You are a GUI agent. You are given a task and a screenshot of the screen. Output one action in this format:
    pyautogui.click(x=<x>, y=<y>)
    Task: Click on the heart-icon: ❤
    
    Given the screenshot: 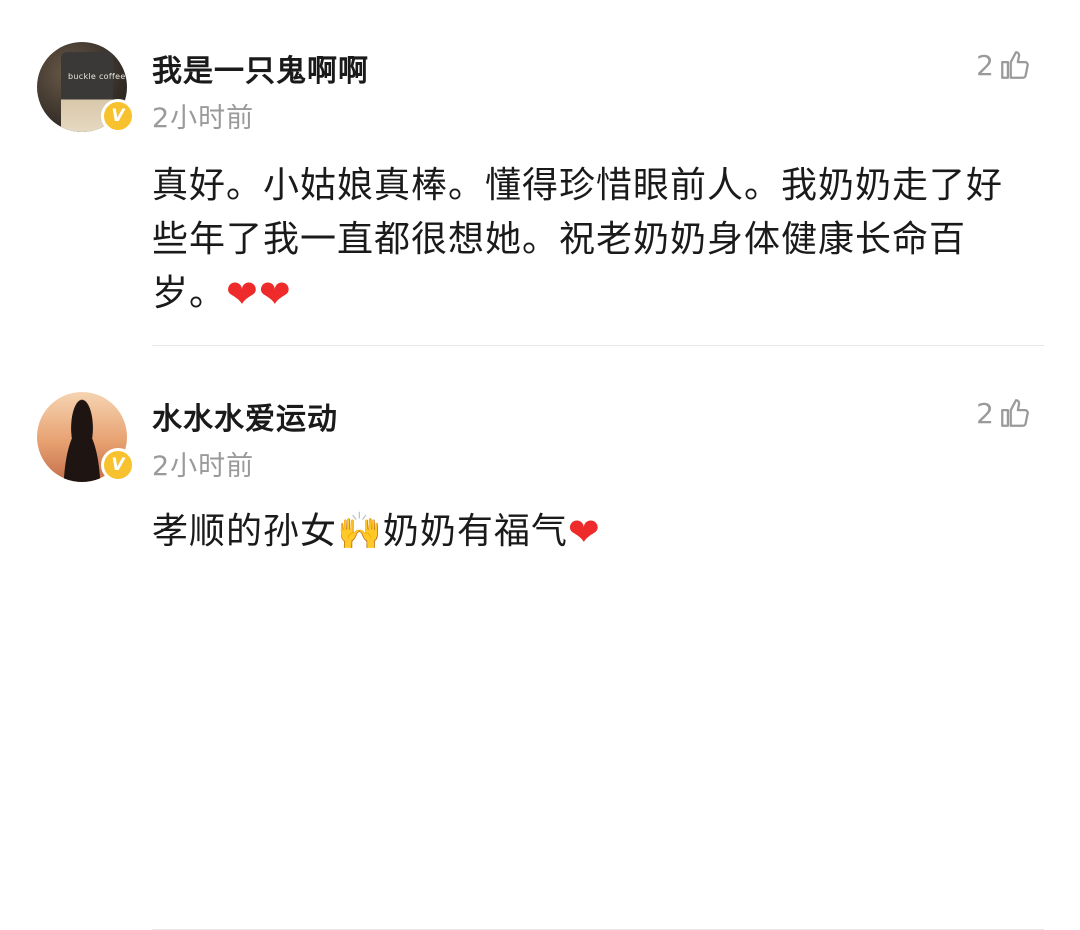 What is the action you would take?
    pyautogui.click(x=584, y=532)
    